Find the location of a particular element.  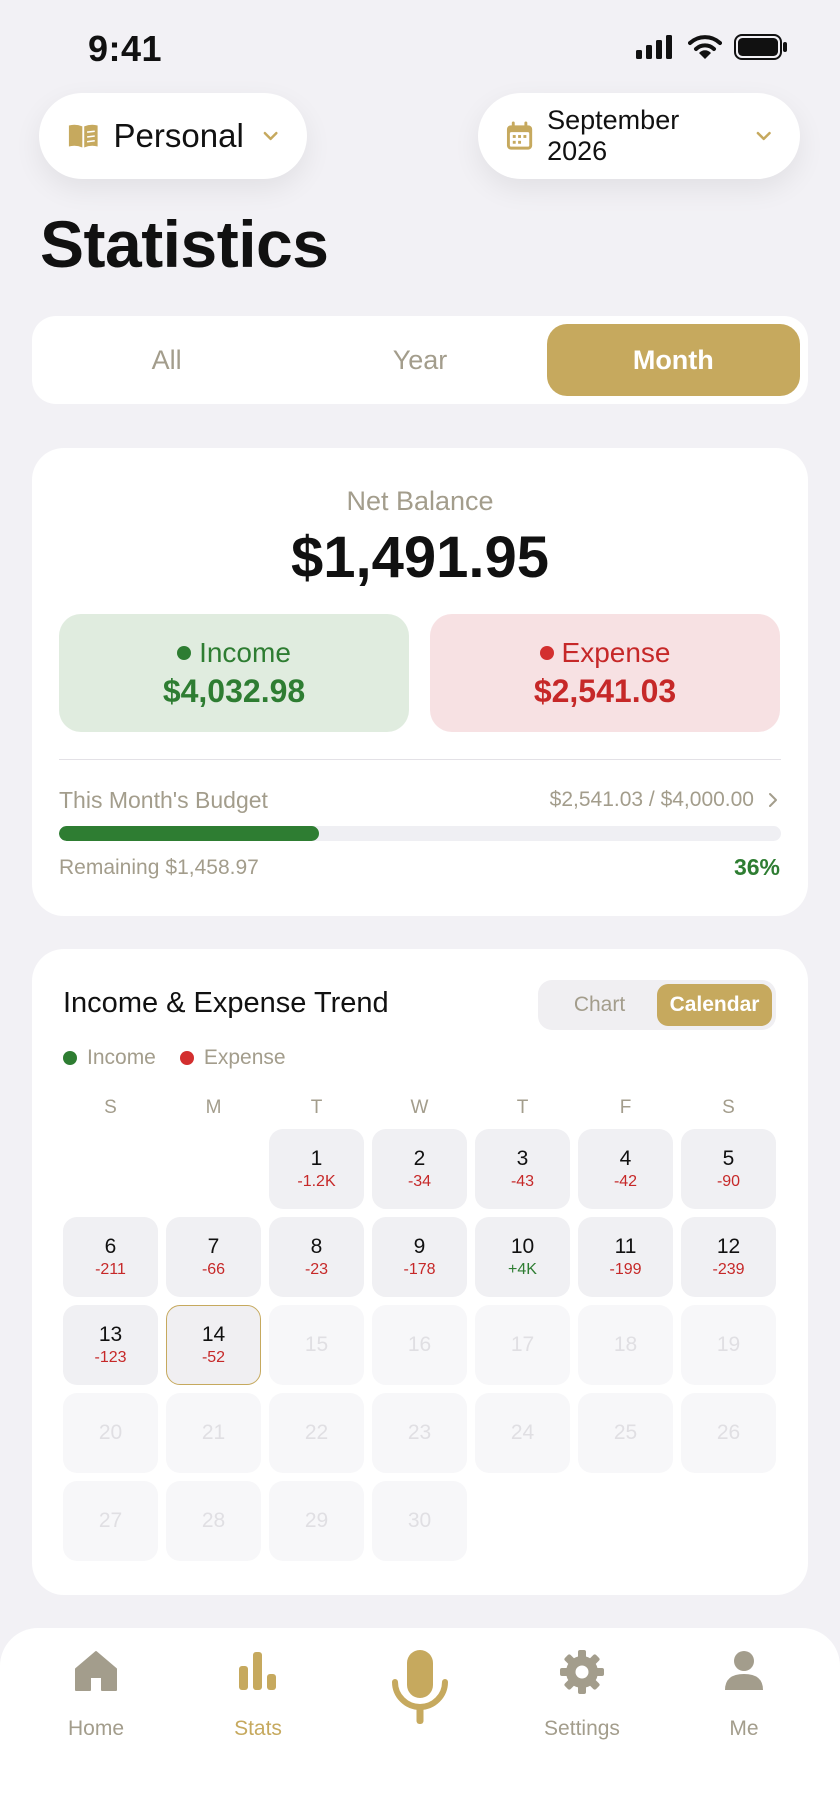

status-time: 9:41 is located at coordinates (125, 48).